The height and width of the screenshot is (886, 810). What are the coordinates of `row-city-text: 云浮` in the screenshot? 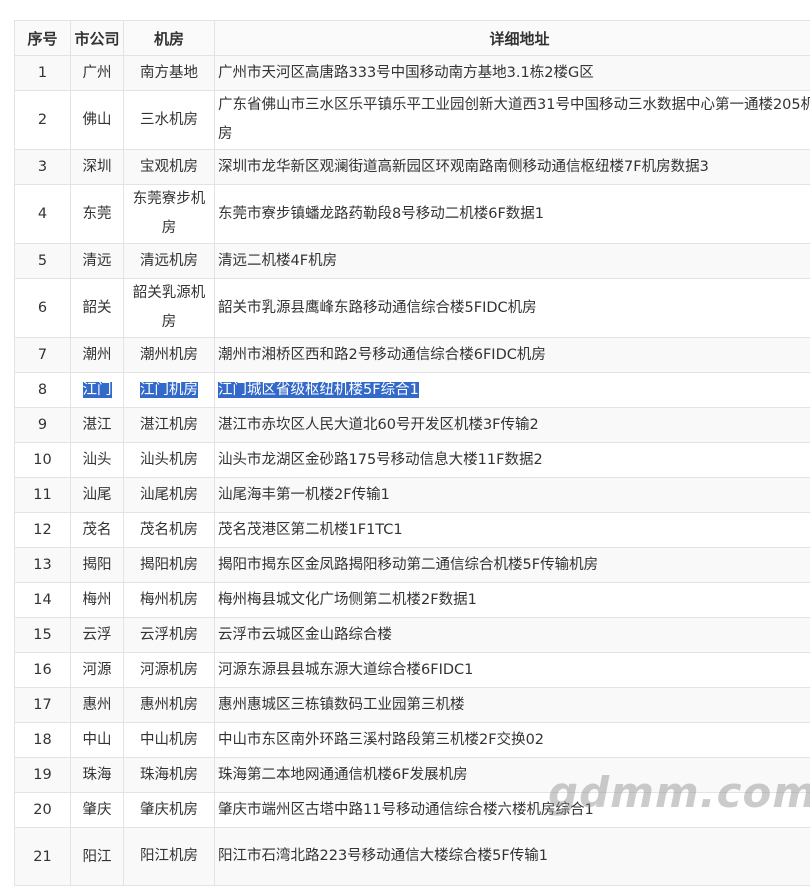 It's located at (97, 635).